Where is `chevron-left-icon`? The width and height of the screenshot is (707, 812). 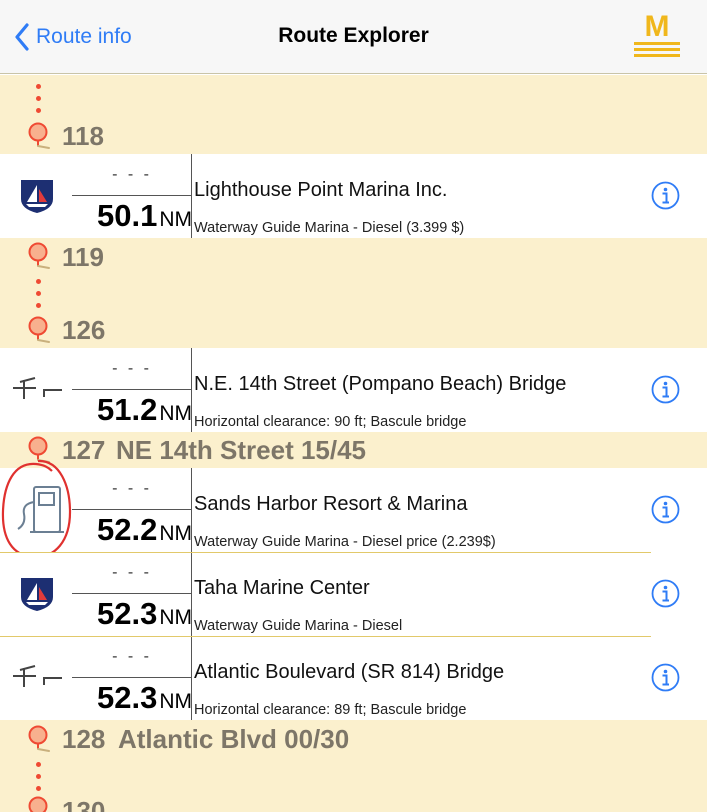 chevron-left-icon is located at coordinates (22, 37).